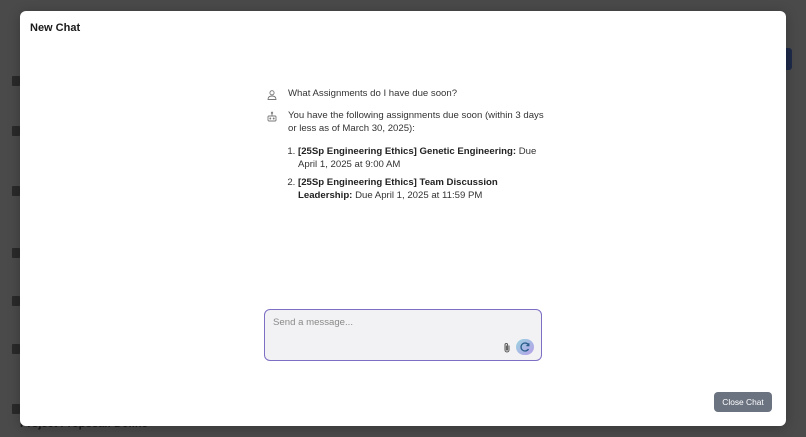  Describe the element at coordinates (419, 195) in the screenshot. I see `assignment-due: Due April 1, 2025 at 11:59 PM` at that location.